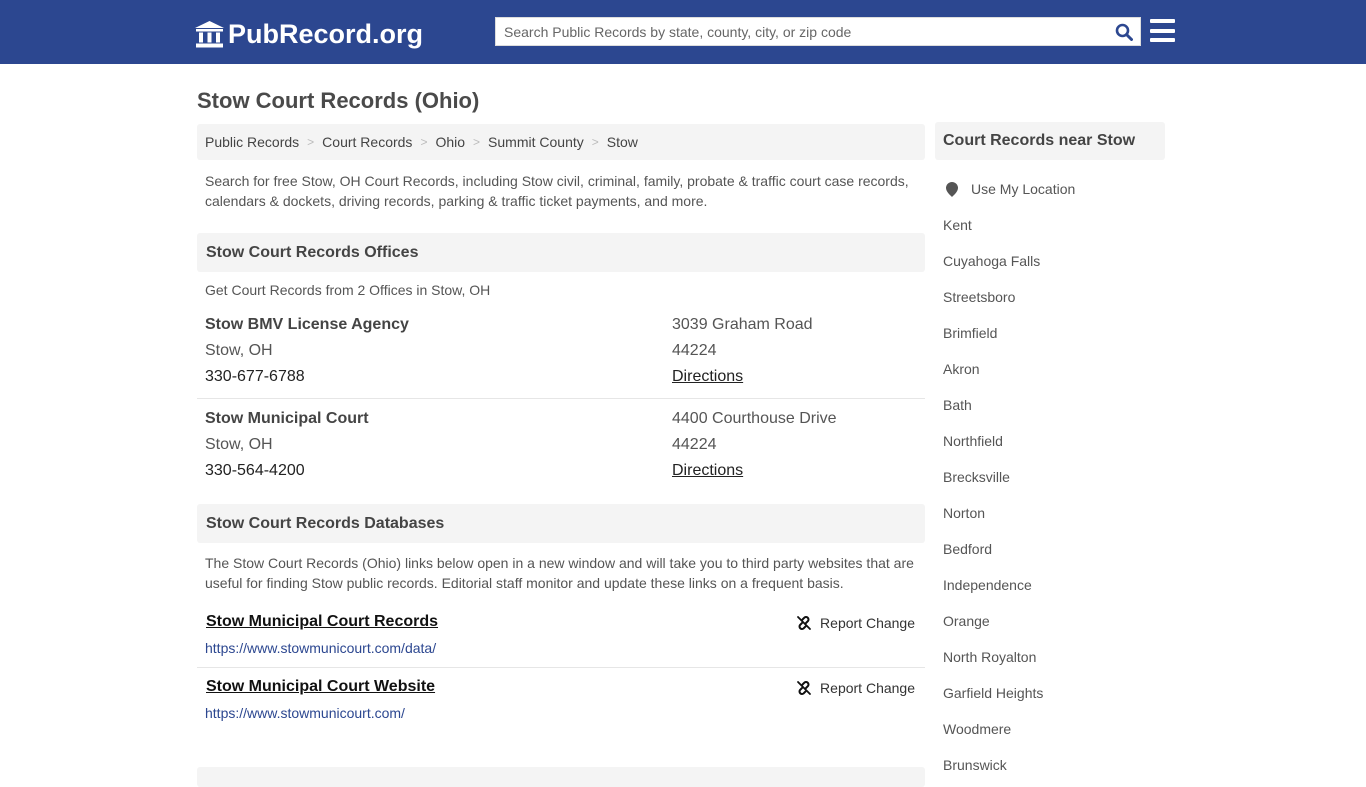 This screenshot has width=1366, height=787. What do you see at coordinates (338, 100) in the screenshot?
I see `page-title: Stow Court Records (Ohio)` at bounding box center [338, 100].